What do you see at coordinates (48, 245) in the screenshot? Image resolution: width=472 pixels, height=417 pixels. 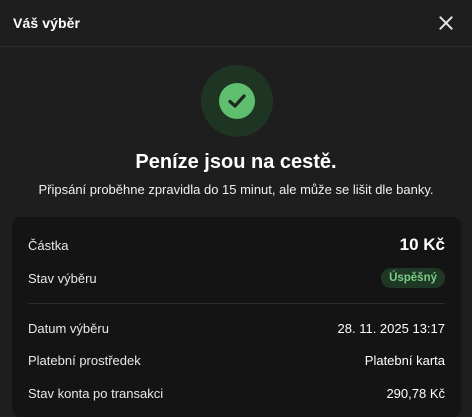 I see `amount-label: Částka` at bounding box center [48, 245].